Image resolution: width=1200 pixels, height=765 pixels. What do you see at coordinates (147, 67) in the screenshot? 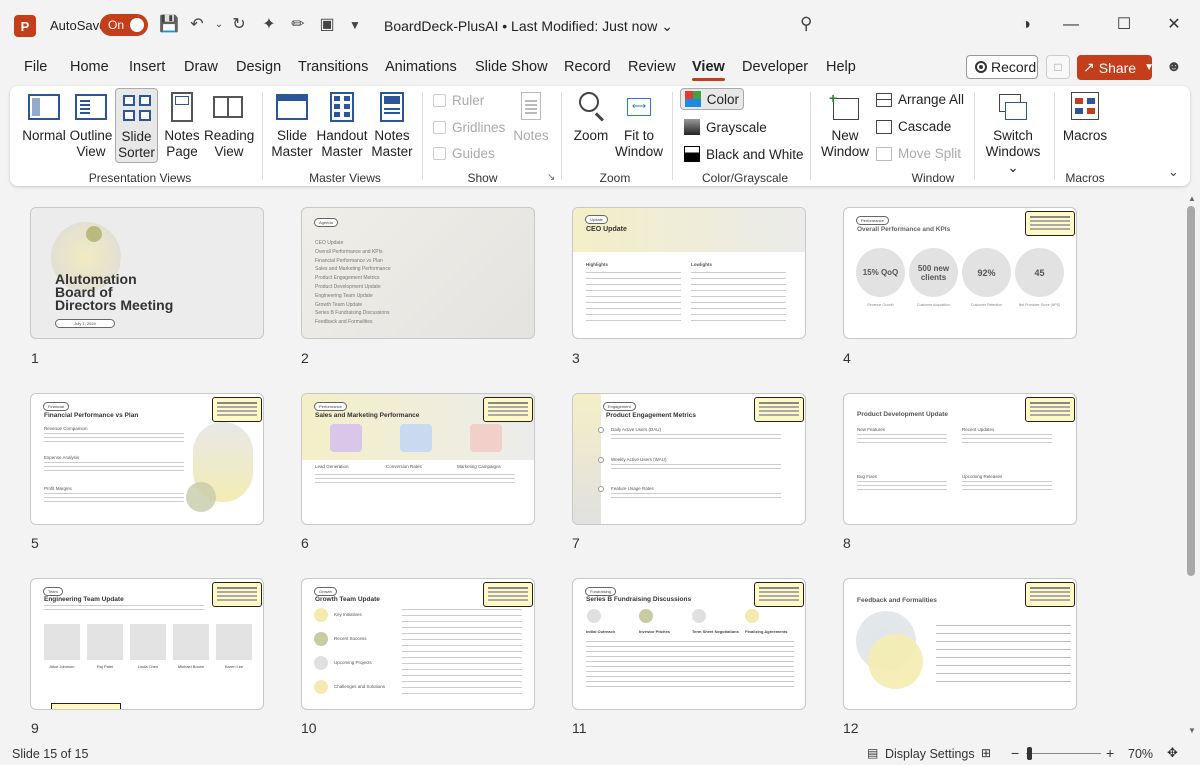
I see `tab-insert: Insert` at bounding box center [147, 67].